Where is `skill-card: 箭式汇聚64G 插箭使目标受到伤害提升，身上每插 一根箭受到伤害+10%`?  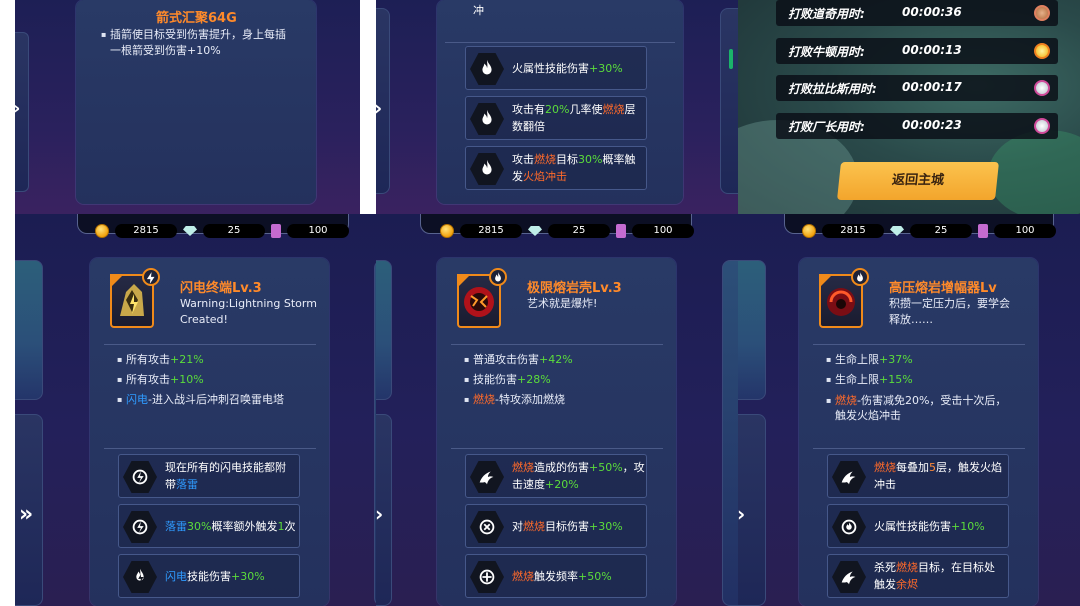
skill-card: 箭式汇聚64G 插箭使目标受到伤害提升，身上每插 一根箭受到伤害+10% is located at coordinates (196, 102).